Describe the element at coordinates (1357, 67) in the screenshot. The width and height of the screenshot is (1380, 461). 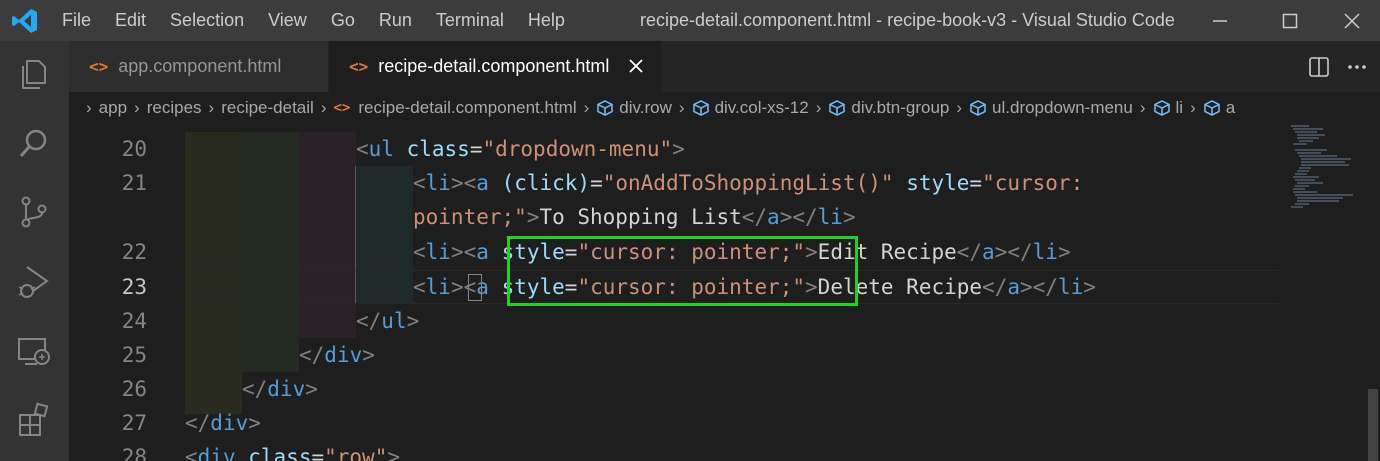
I see `more-actions-icon` at that location.